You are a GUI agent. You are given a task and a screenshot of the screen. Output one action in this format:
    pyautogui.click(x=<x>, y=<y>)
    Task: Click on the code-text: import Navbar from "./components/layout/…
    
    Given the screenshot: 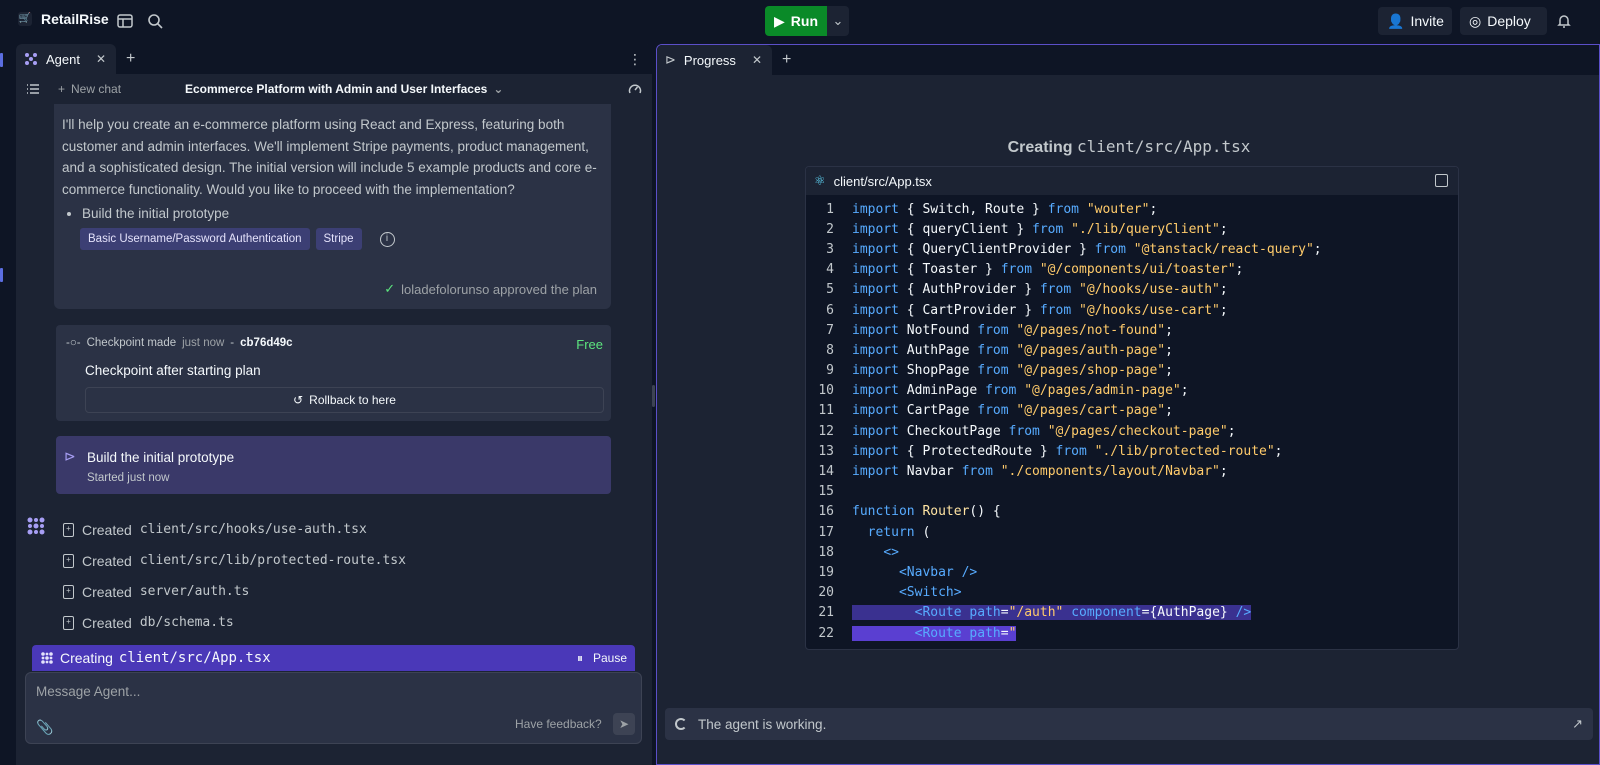 What is the action you would take?
    pyautogui.click(x=1040, y=472)
    